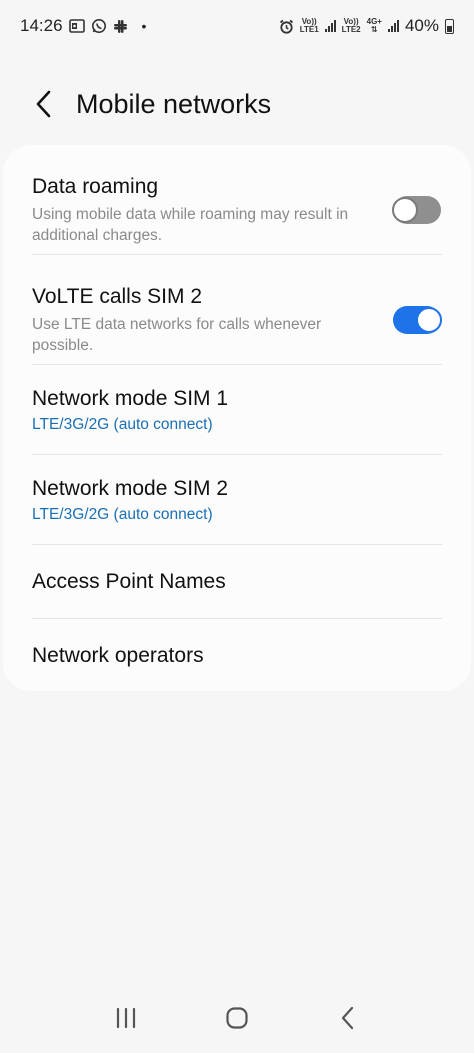 The height and width of the screenshot is (1053, 474). I want to click on status-right: Vo)) LTE1 Vo)) LTE2 4G+ ⇅ 40%, so click(366, 26).